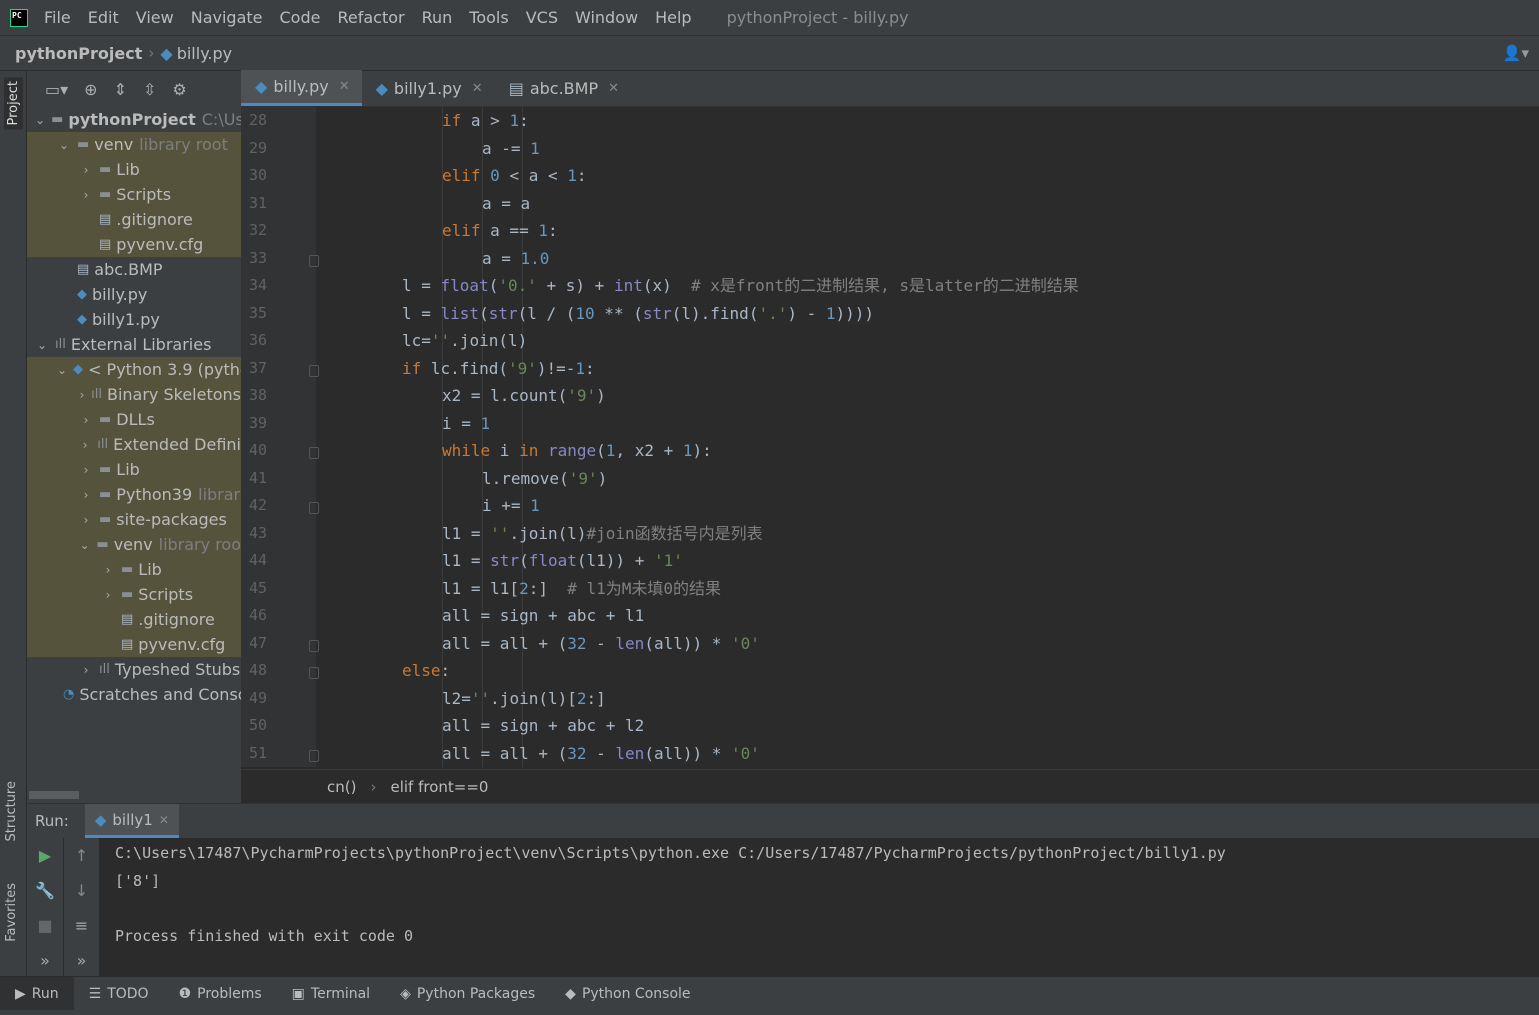 This screenshot has height=1015, width=1539. I want to click on locate-icon: ⊕, so click(90, 89).